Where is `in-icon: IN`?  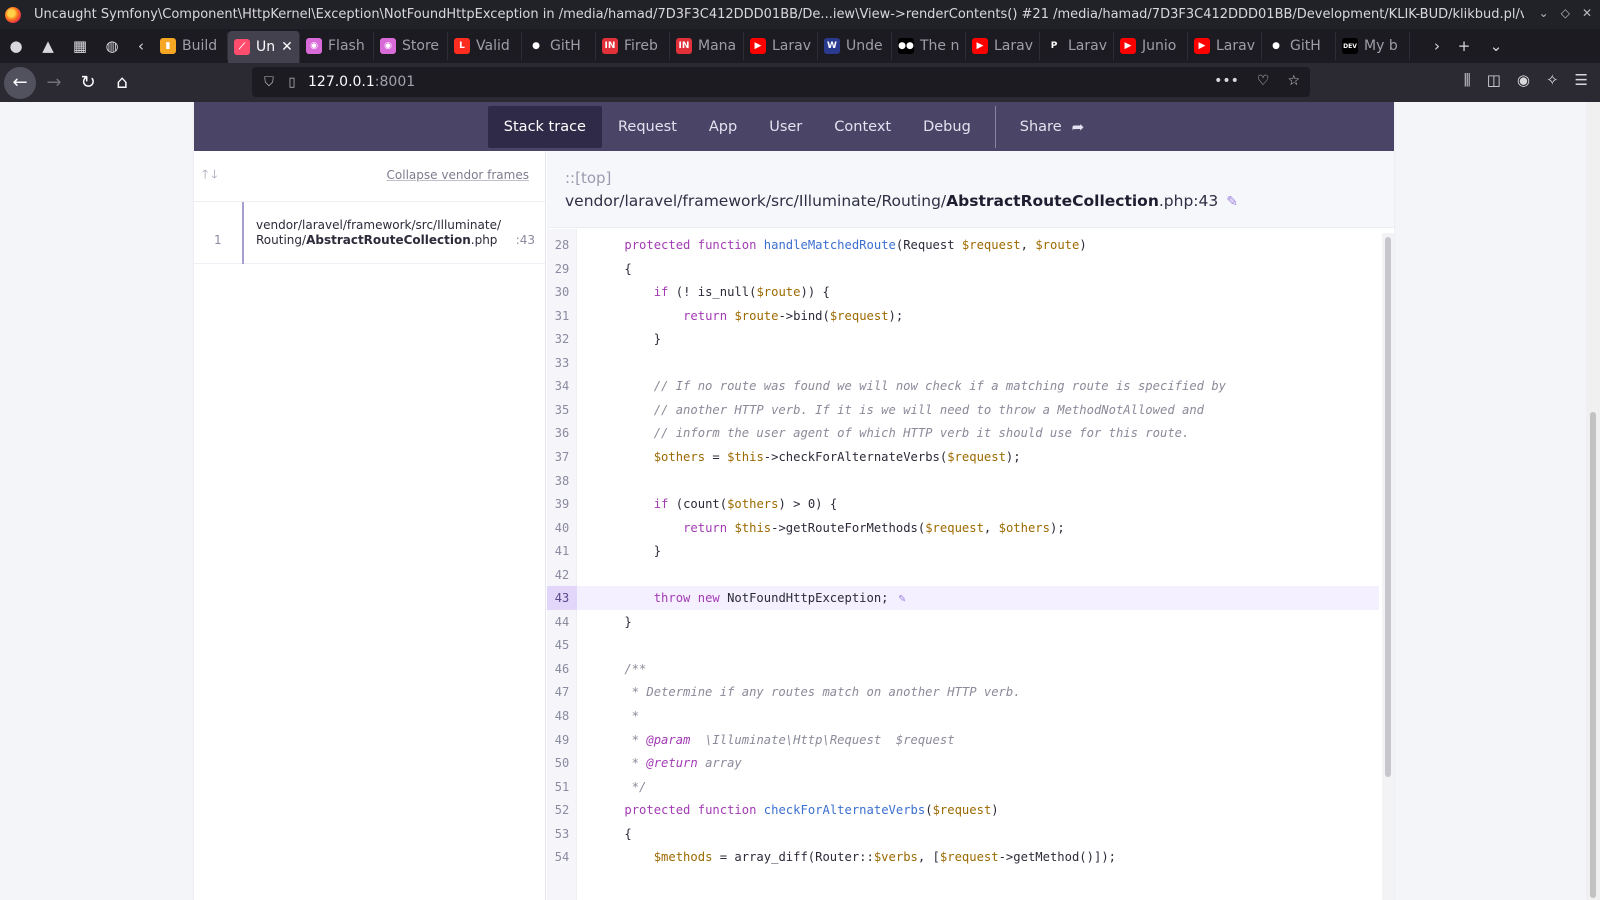 in-icon: IN is located at coordinates (610, 46).